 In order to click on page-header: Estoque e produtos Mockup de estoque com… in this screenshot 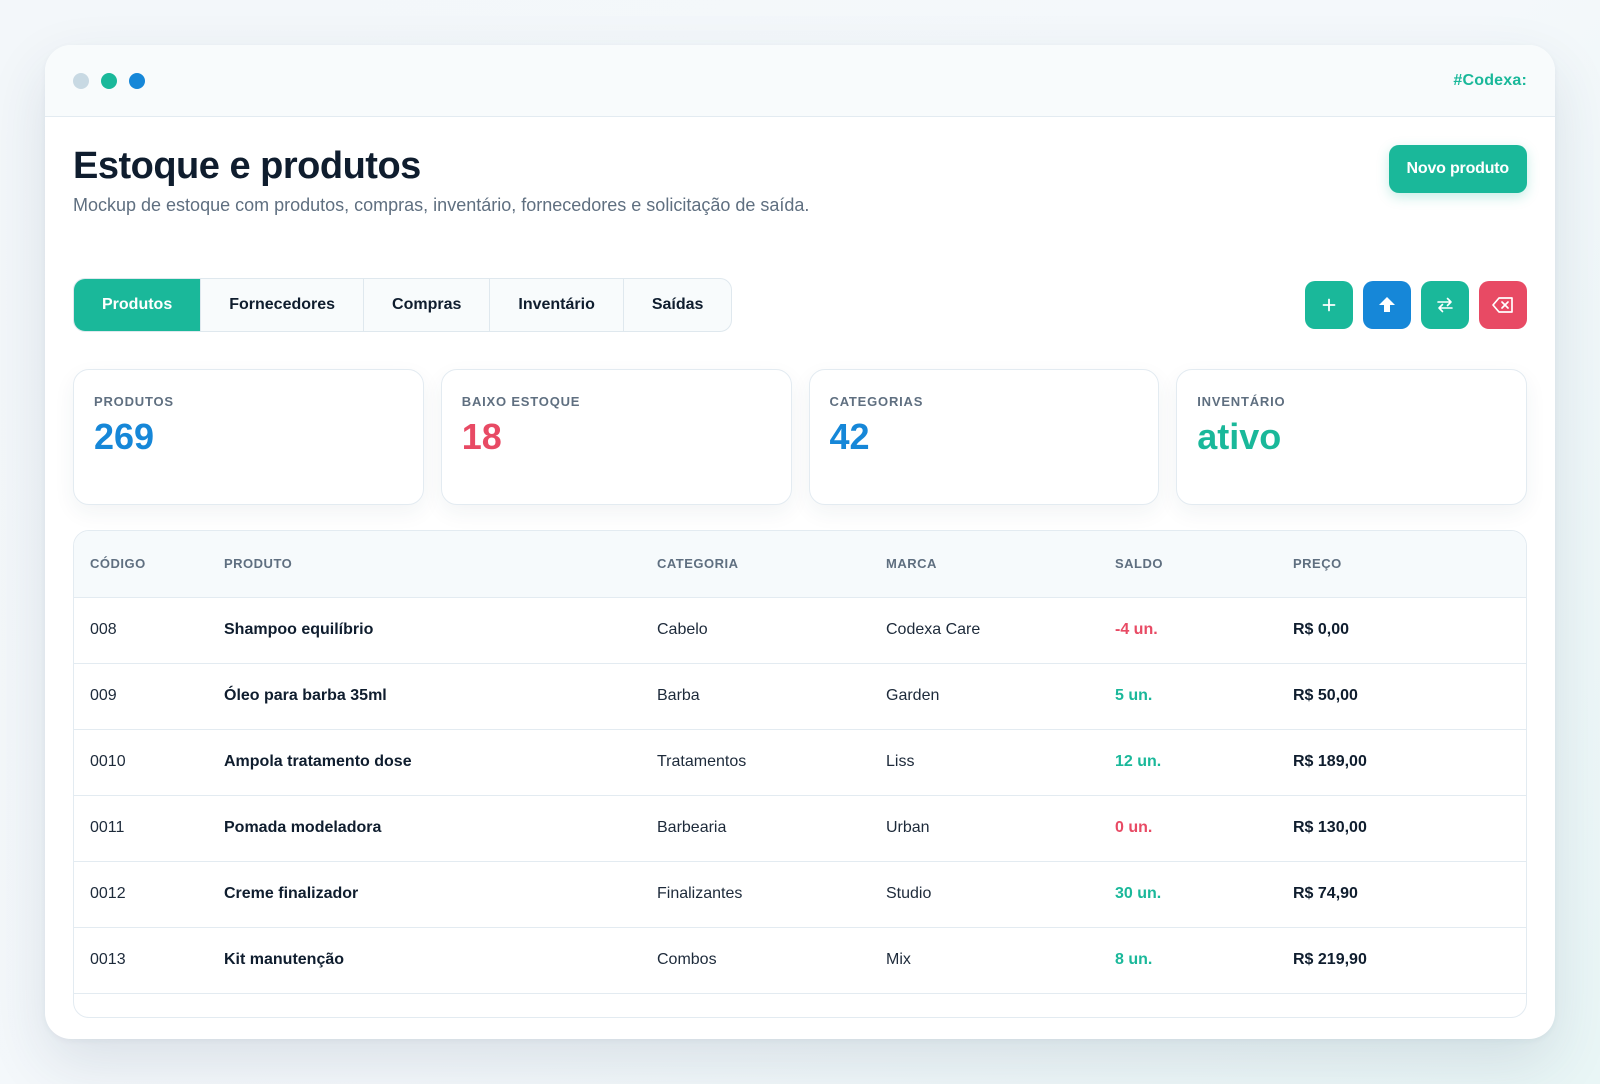, I will do `click(800, 180)`.